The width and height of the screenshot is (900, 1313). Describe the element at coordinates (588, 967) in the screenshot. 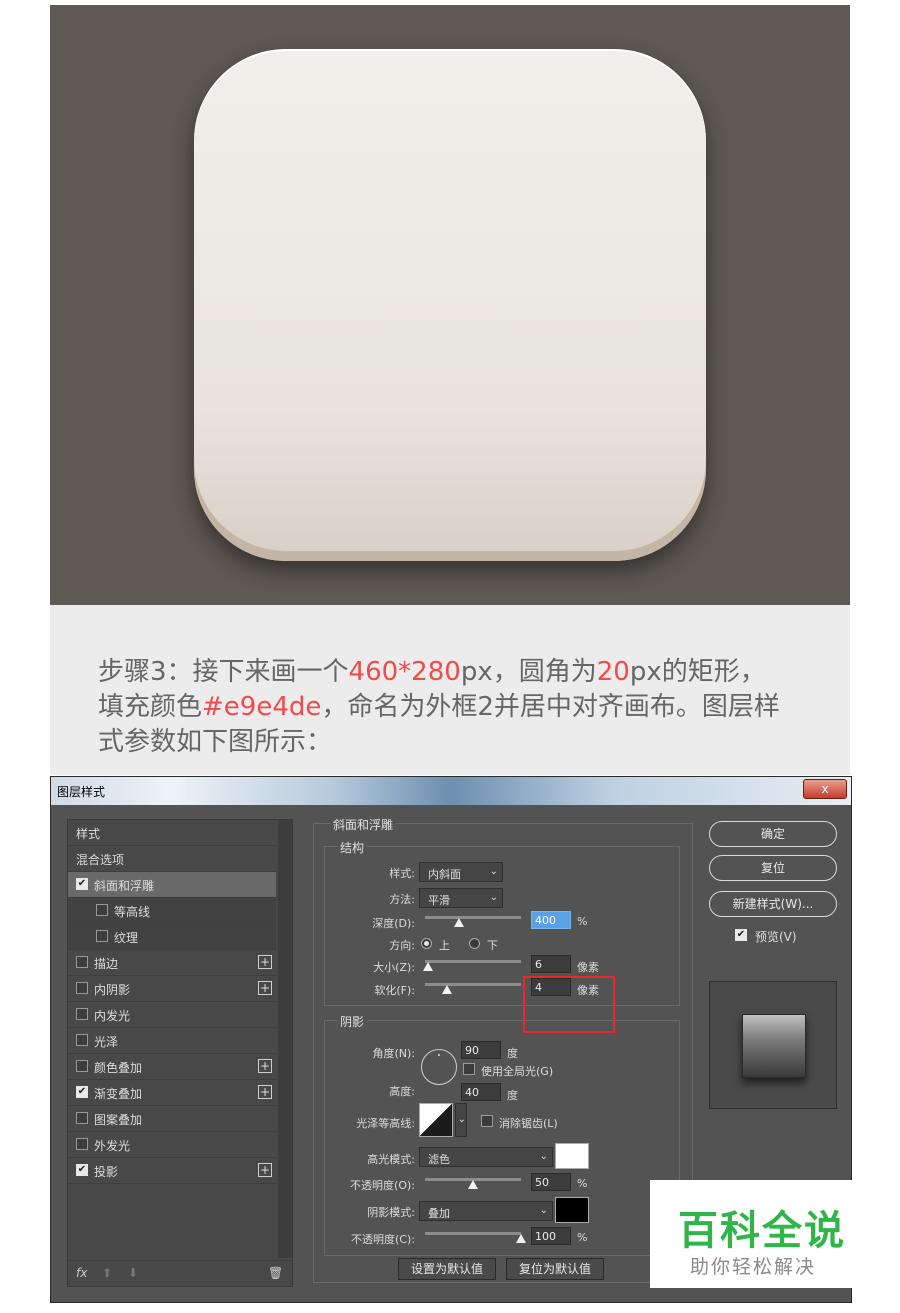

I see `size-unit: 像素` at that location.